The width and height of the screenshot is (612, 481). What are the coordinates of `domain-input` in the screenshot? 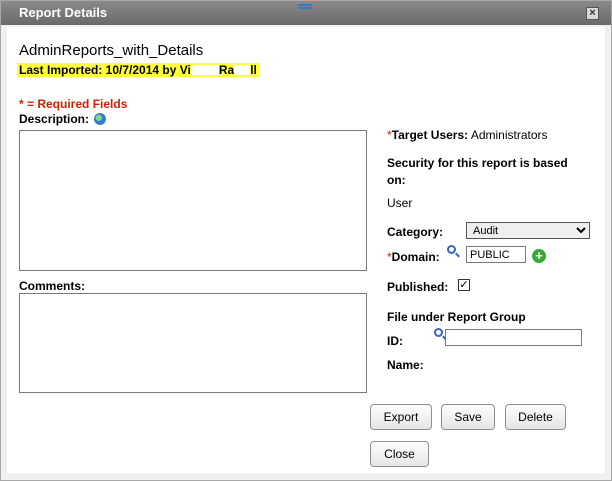 It's located at (496, 254).